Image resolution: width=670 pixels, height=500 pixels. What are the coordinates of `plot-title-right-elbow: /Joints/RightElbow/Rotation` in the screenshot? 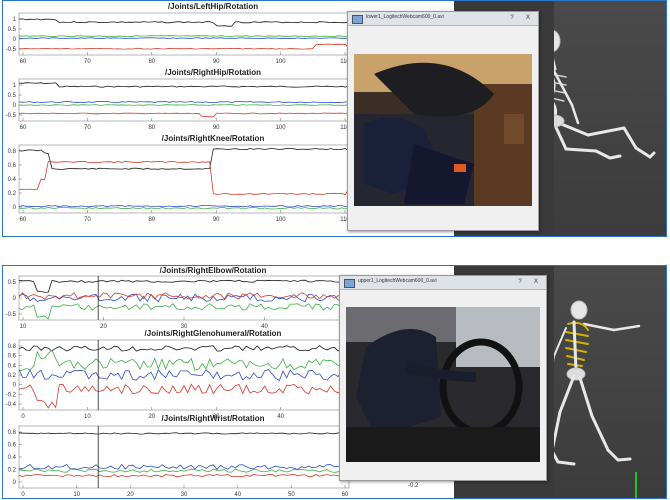 It's located at (213, 270).